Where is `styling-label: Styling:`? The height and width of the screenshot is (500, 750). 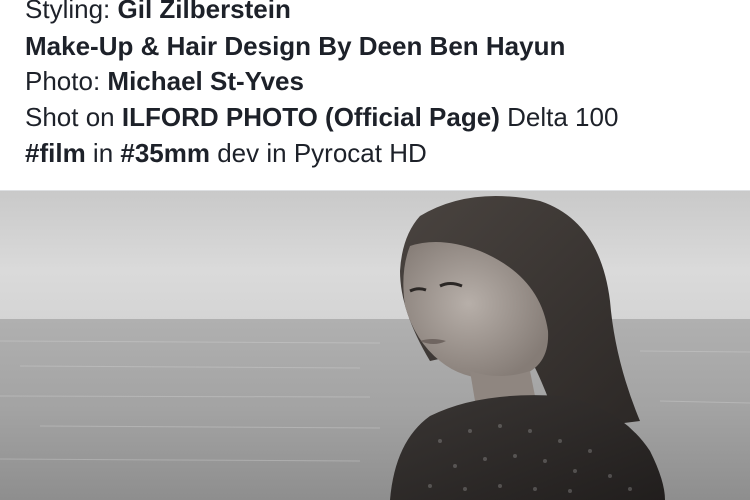
styling-label: Styling: is located at coordinates (71, 12).